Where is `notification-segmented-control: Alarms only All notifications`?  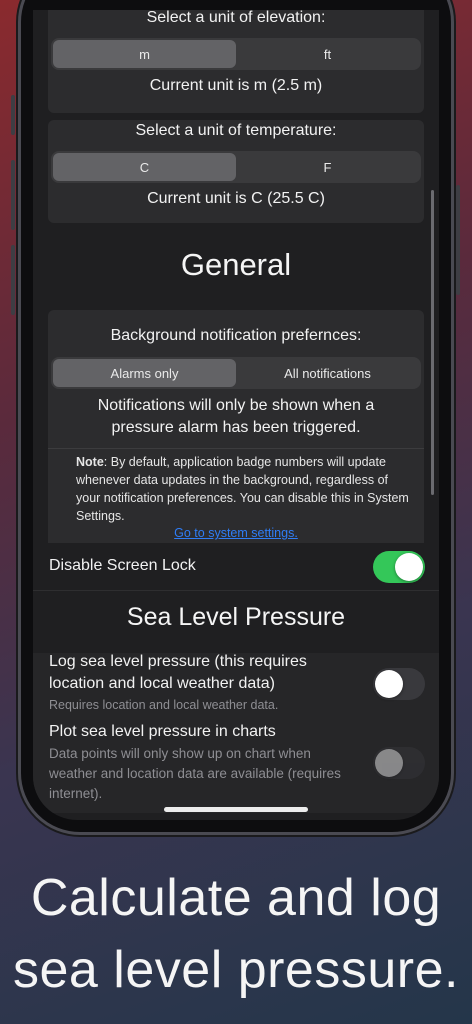
notification-segmented-control: Alarms only All notifications is located at coordinates (236, 373).